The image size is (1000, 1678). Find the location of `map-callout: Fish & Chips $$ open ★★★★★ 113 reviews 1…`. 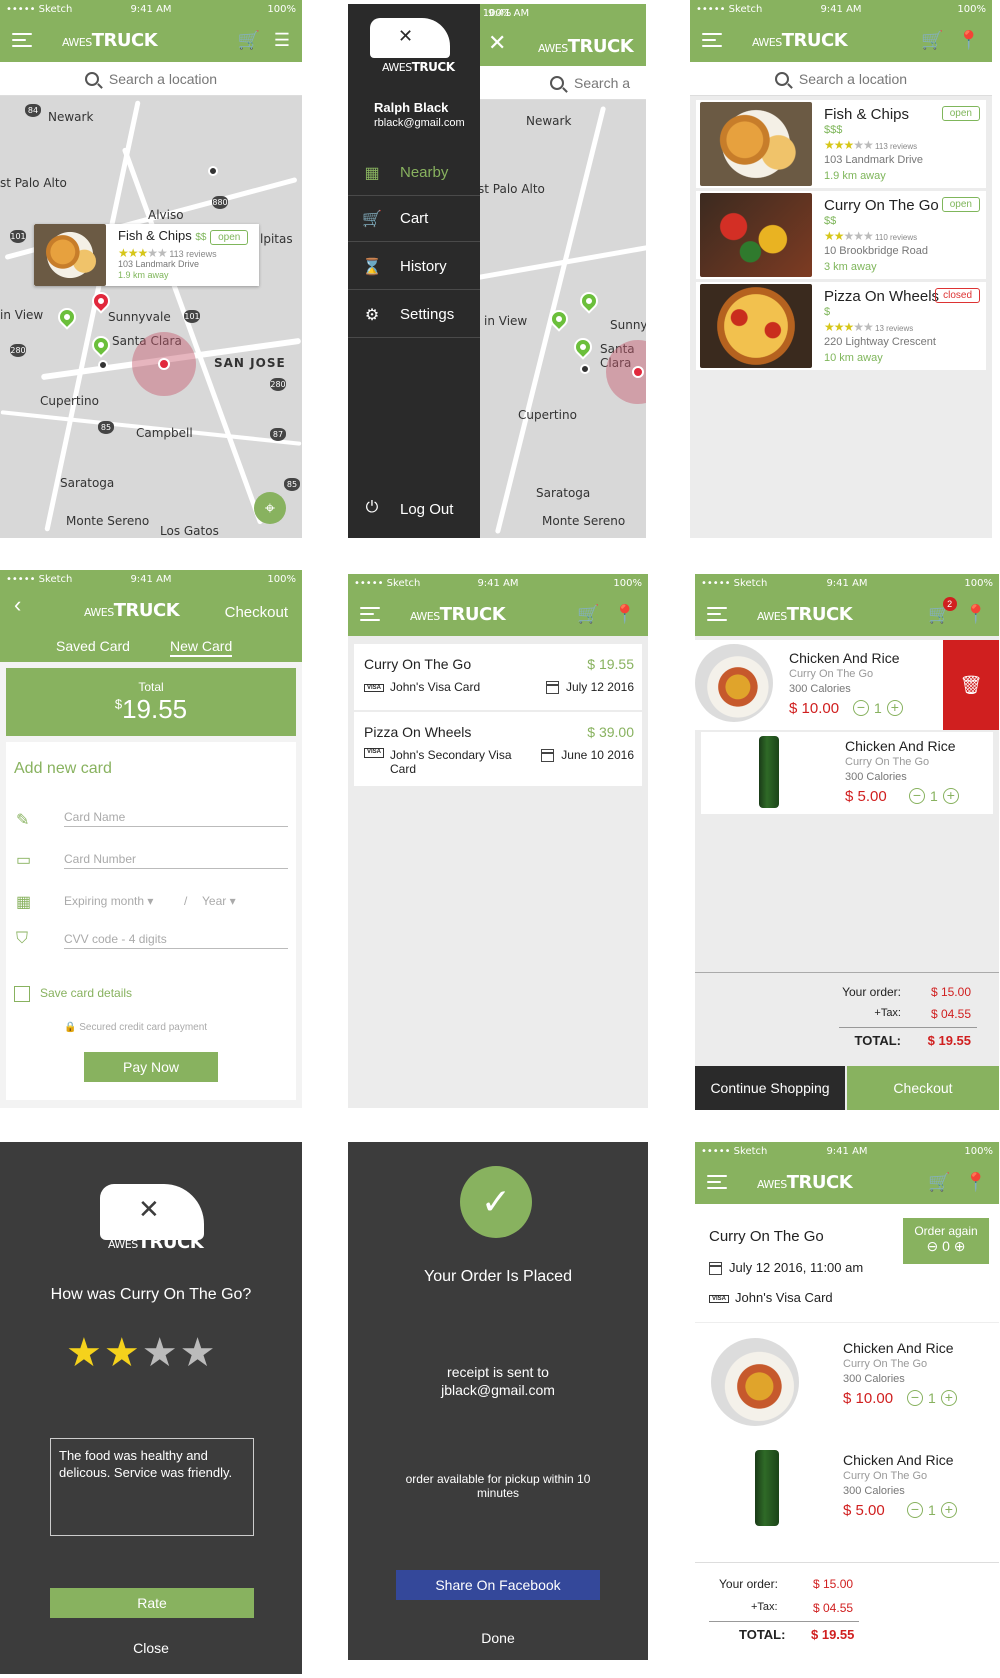

map-callout: Fish & Chips $$ open ★★★★★ 113 reviews 1… is located at coordinates (146, 255).